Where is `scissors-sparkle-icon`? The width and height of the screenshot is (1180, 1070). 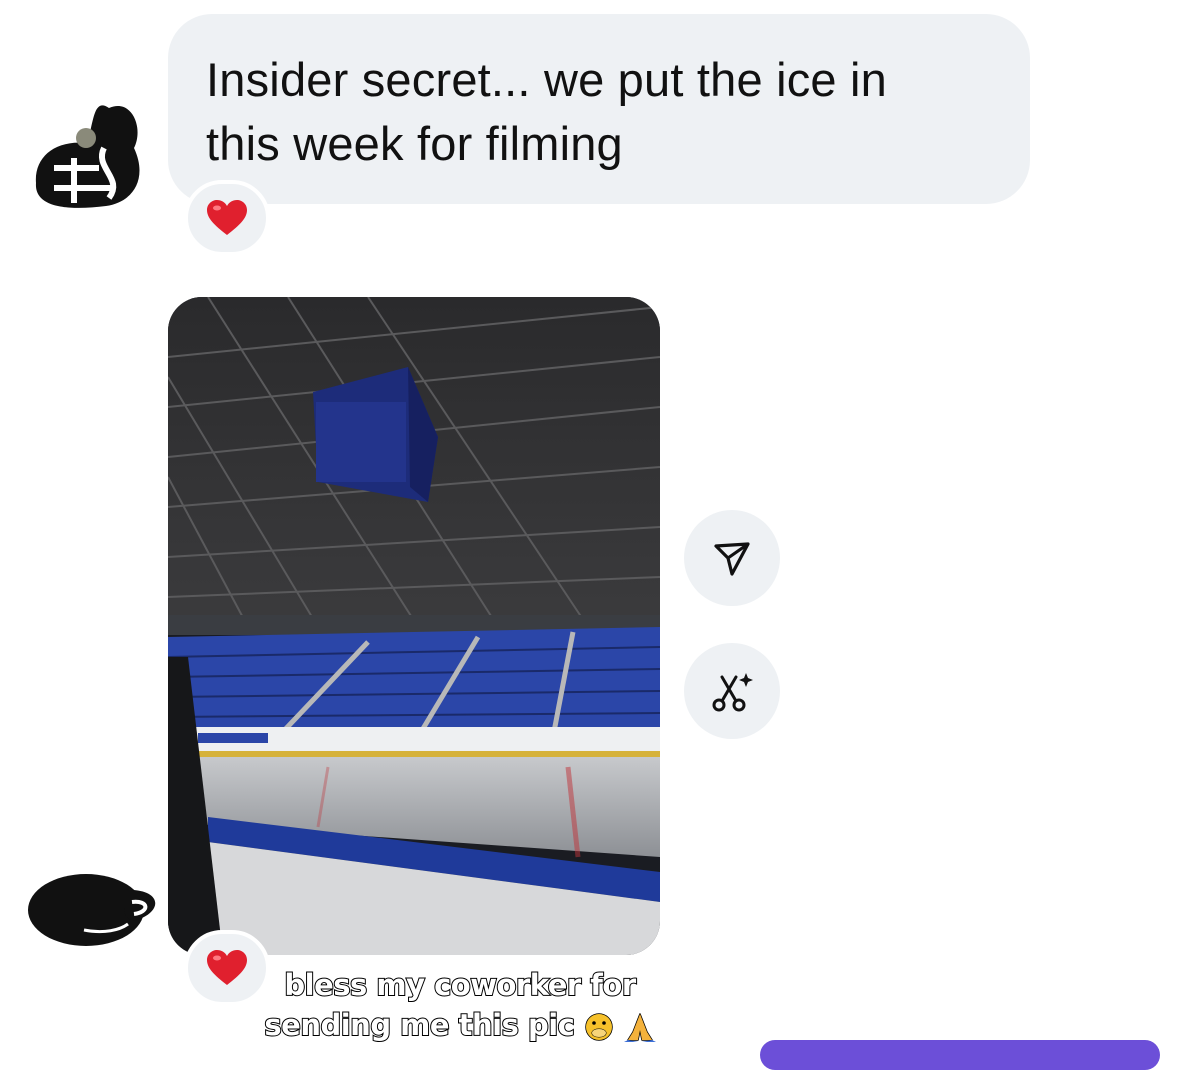 scissors-sparkle-icon is located at coordinates (732, 692).